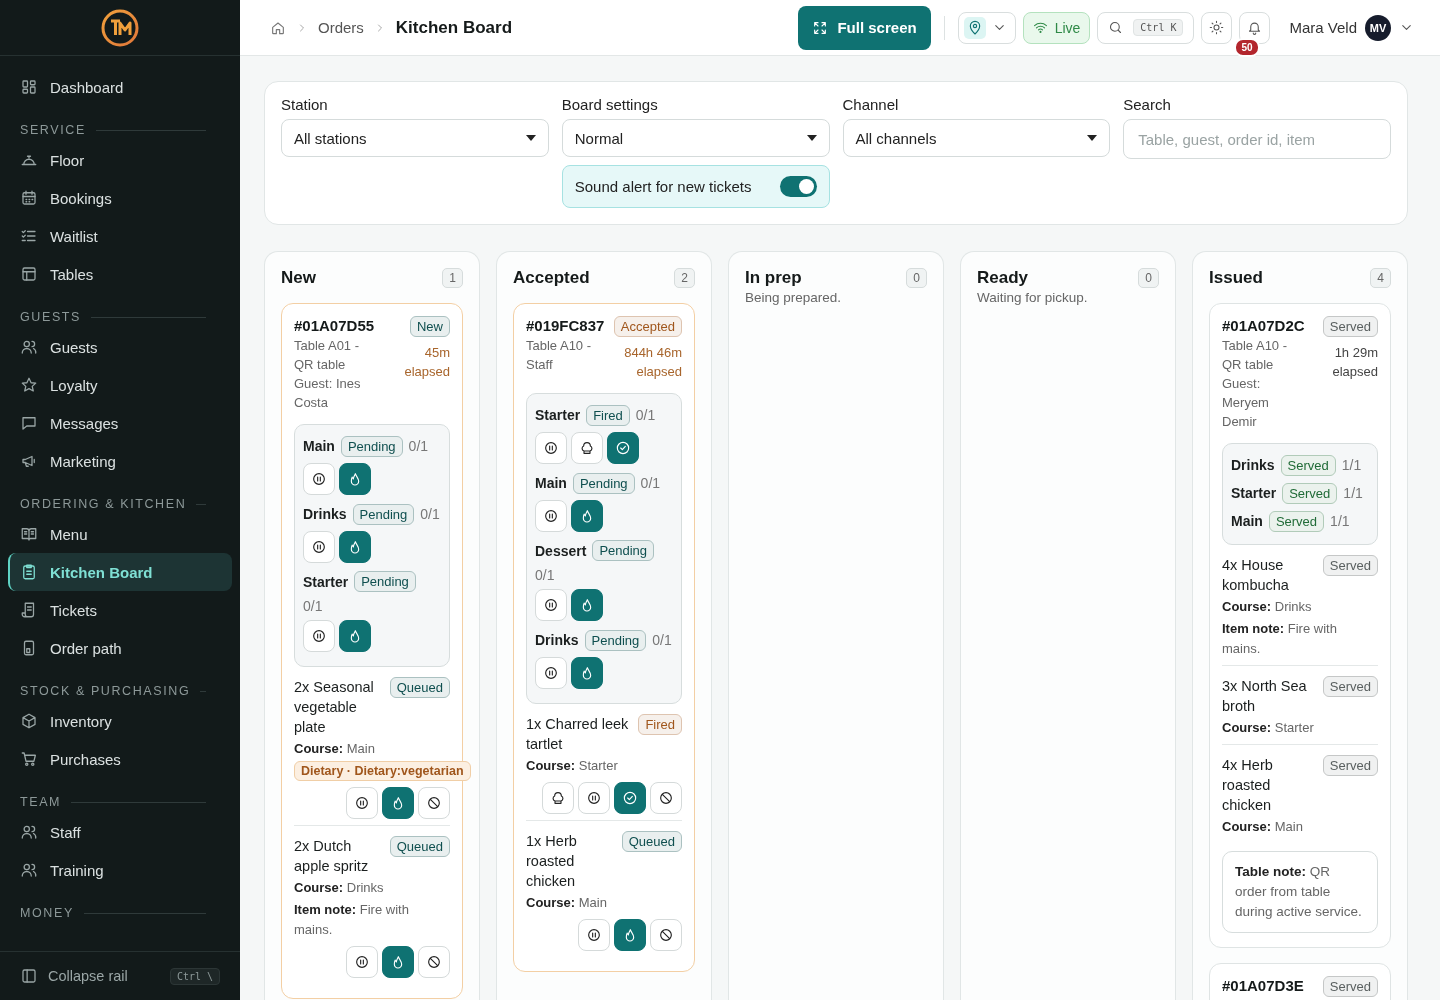 This screenshot has height=1000, width=1440. Describe the element at coordinates (1003, 278) in the screenshot. I see `column-title: Ready` at that location.